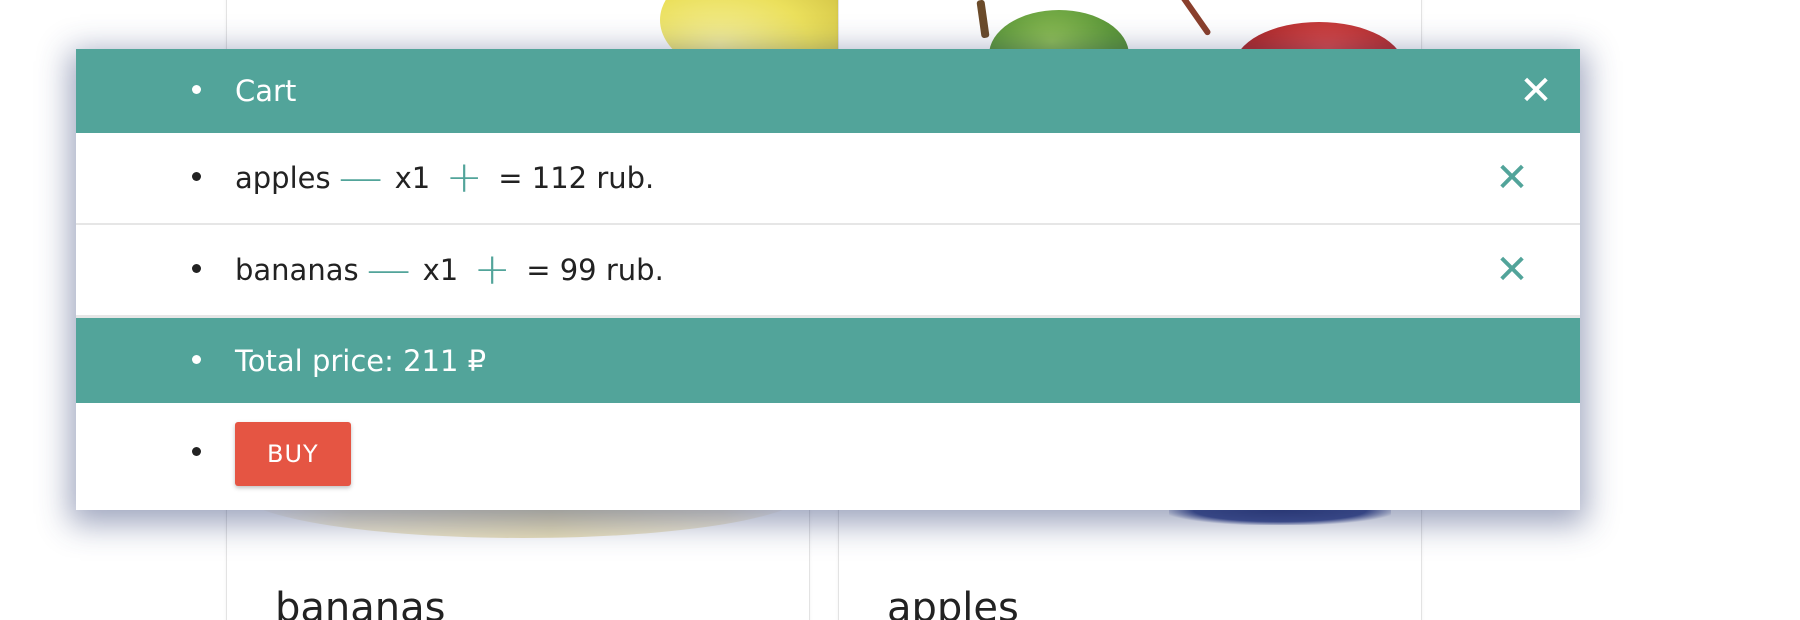 This screenshot has height=620, width=1800. I want to click on item-name: apples, so click(283, 178).